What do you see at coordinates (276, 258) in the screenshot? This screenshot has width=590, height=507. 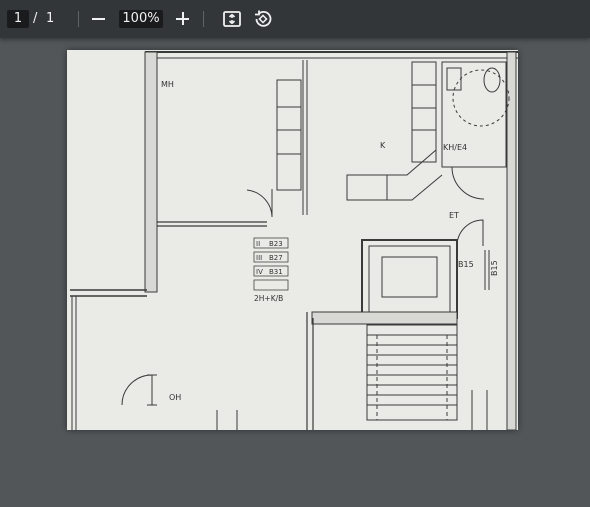 I see `apartment-code: B27` at bounding box center [276, 258].